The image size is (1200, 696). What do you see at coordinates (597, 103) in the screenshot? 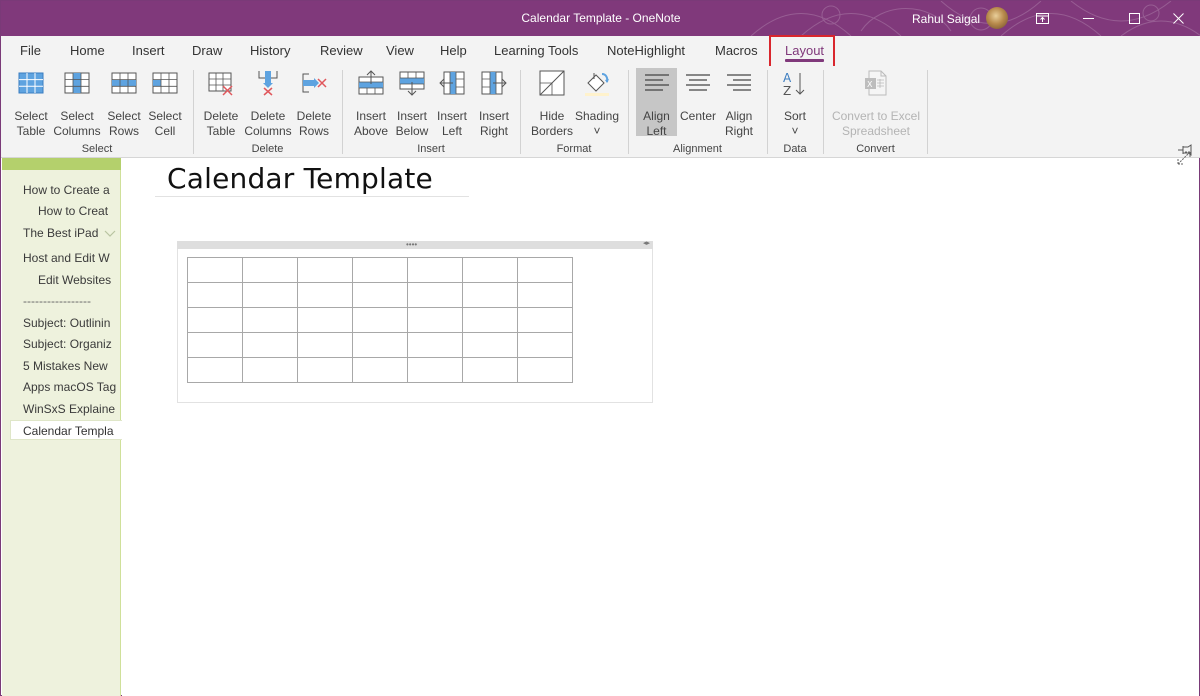
I see `shading-button: Shading ˅` at bounding box center [597, 103].